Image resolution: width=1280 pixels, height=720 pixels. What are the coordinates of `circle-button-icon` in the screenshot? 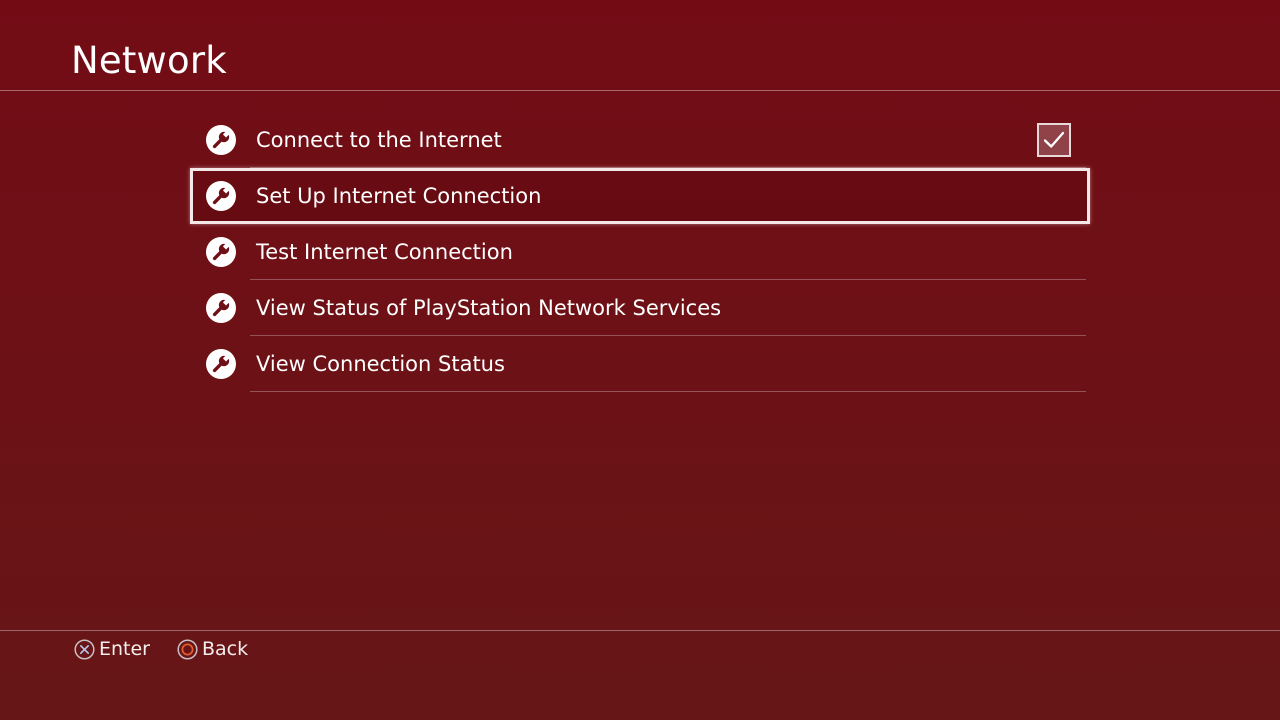 It's located at (187, 649).